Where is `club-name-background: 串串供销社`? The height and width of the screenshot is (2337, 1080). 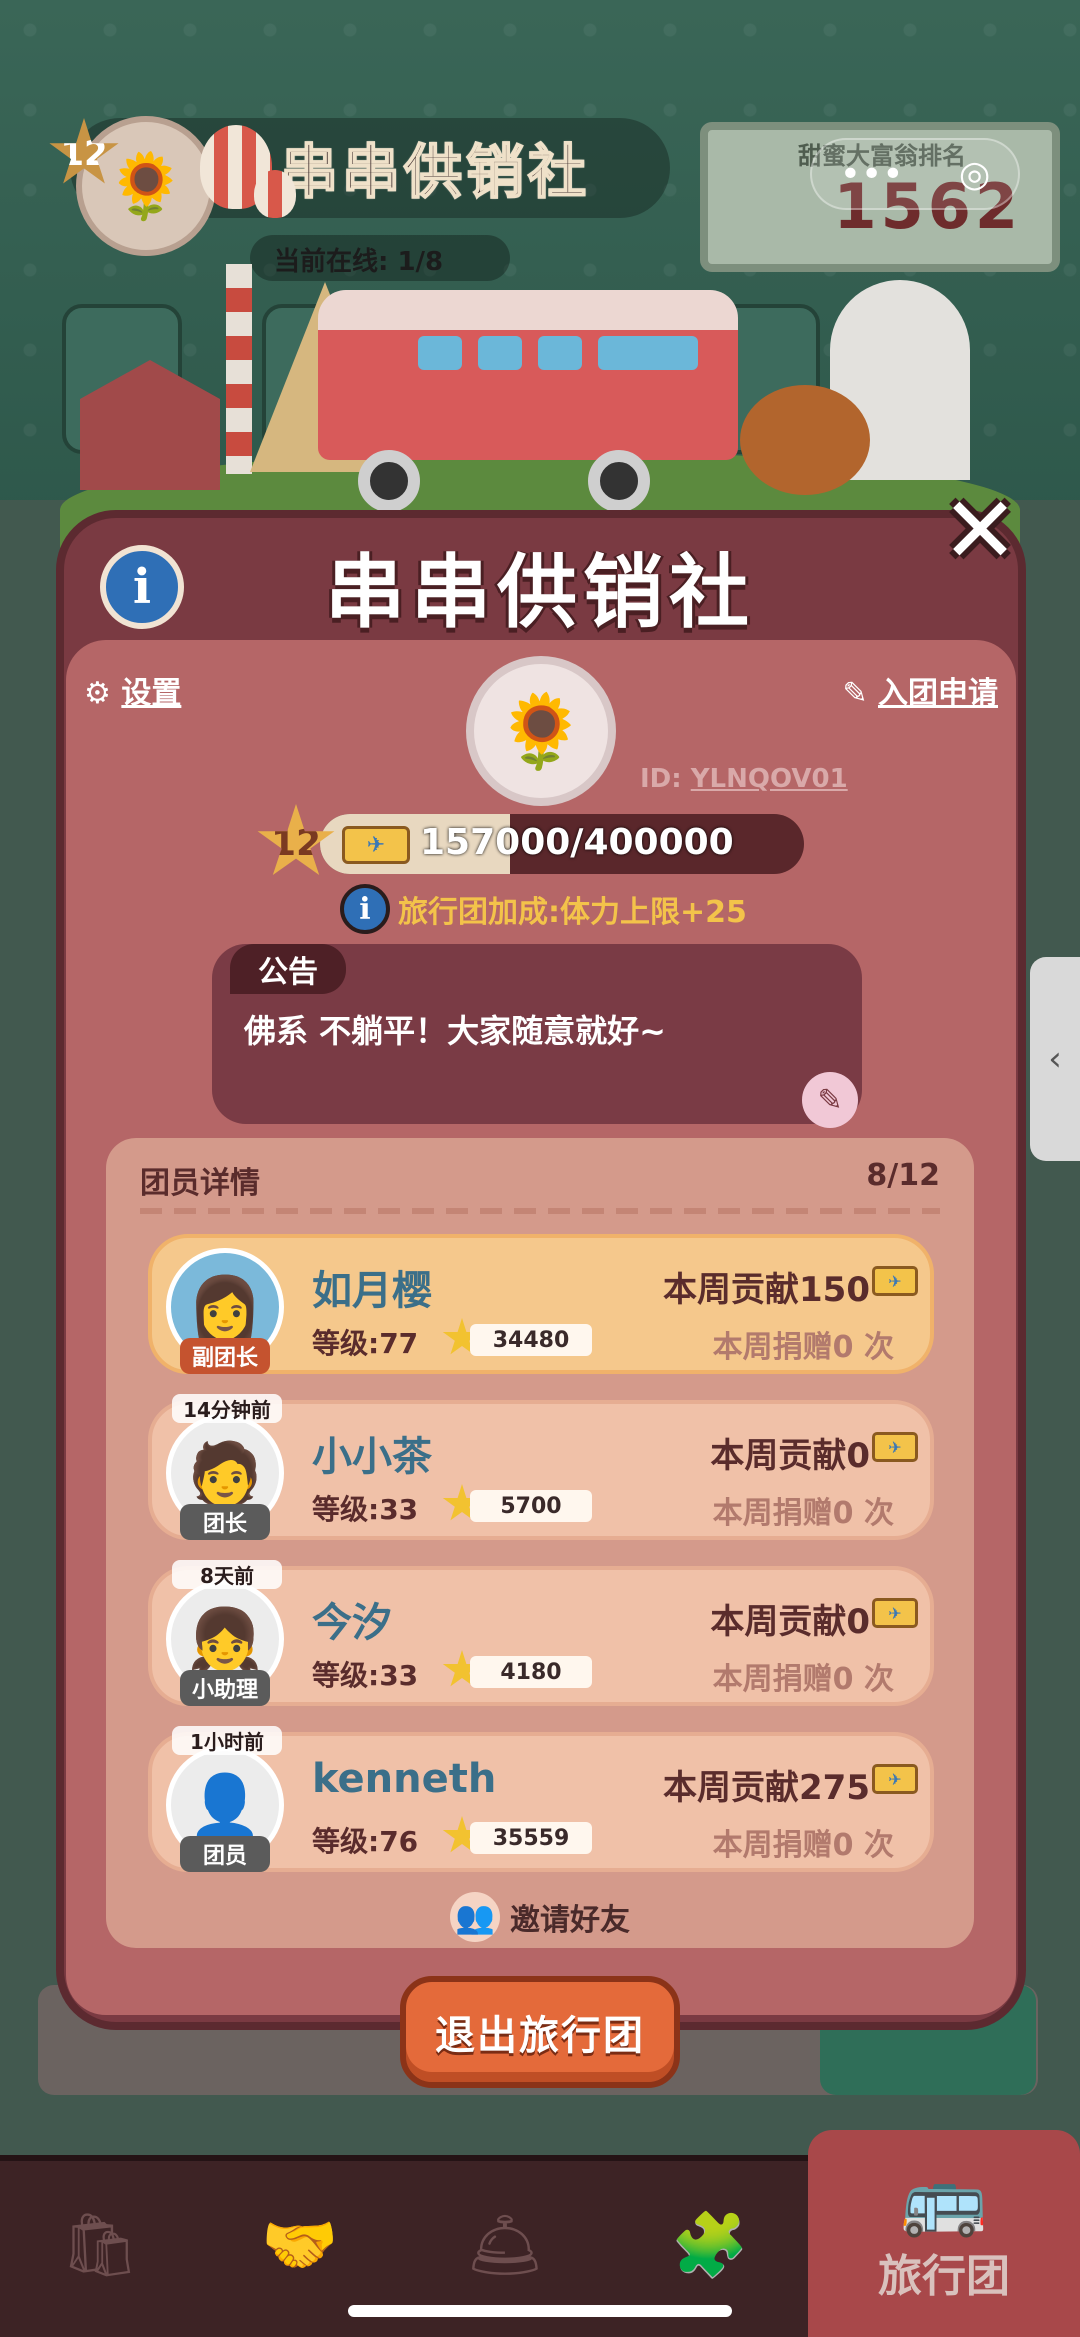
club-name-background: 串串供销社 is located at coordinates (435, 172).